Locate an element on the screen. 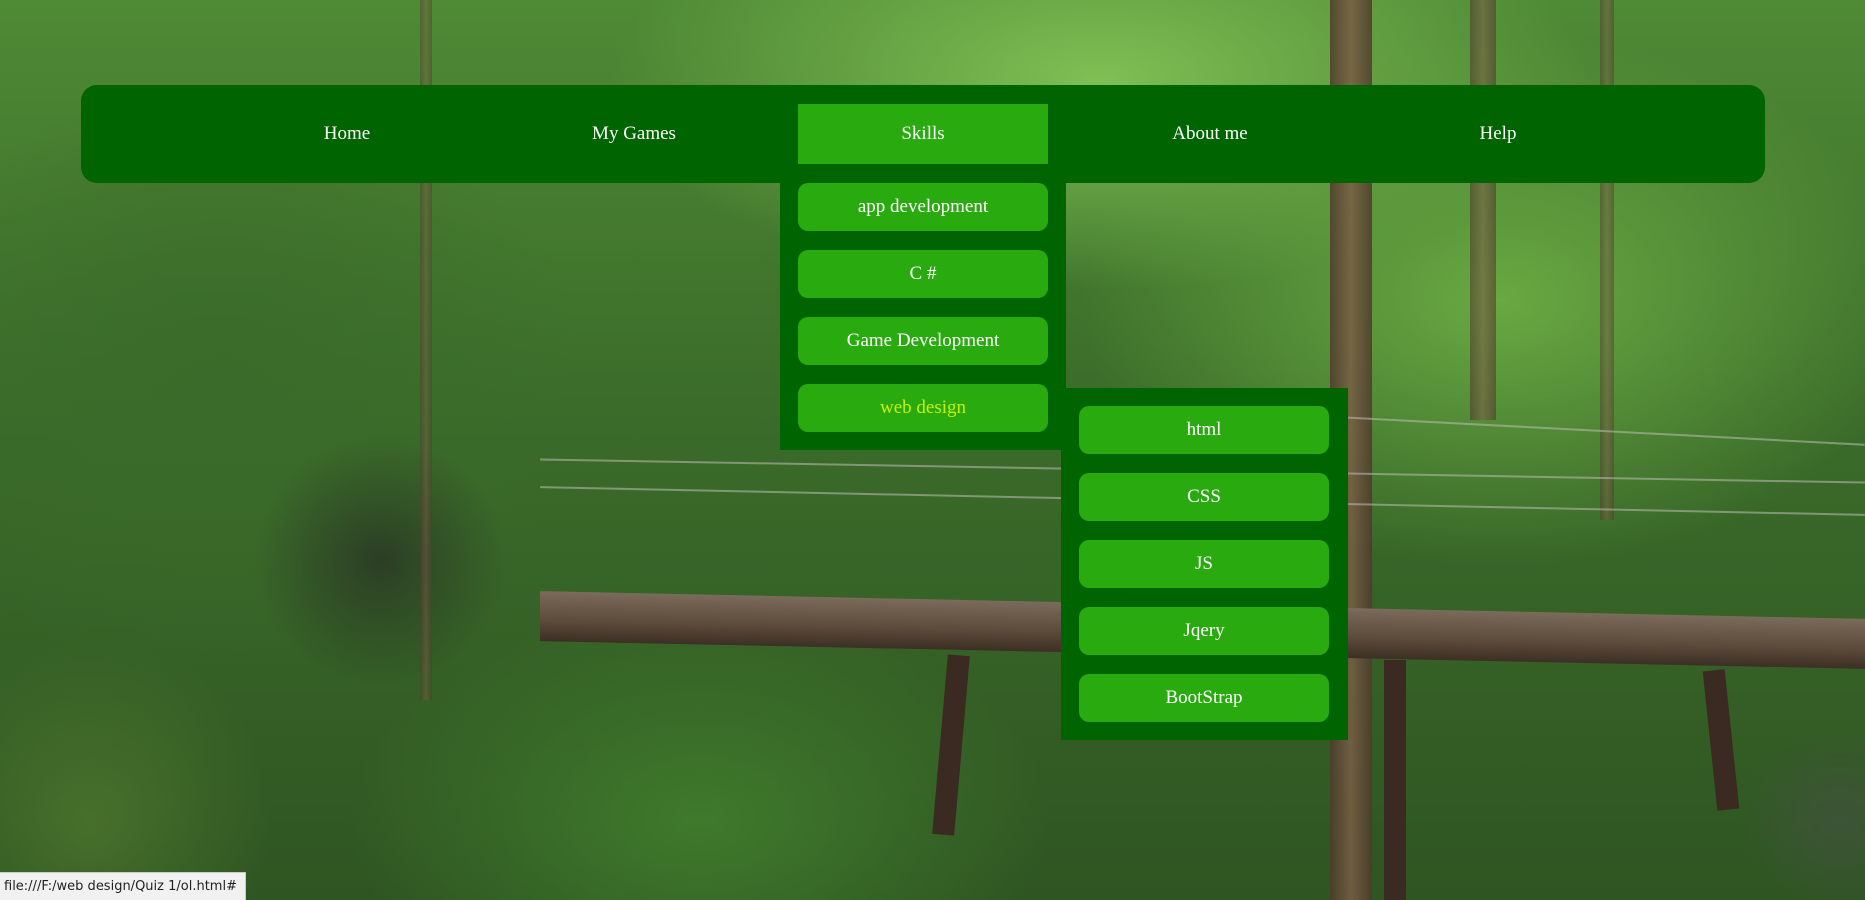 The height and width of the screenshot is (900, 1865). nav-home: Home is located at coordinates (347, 134).